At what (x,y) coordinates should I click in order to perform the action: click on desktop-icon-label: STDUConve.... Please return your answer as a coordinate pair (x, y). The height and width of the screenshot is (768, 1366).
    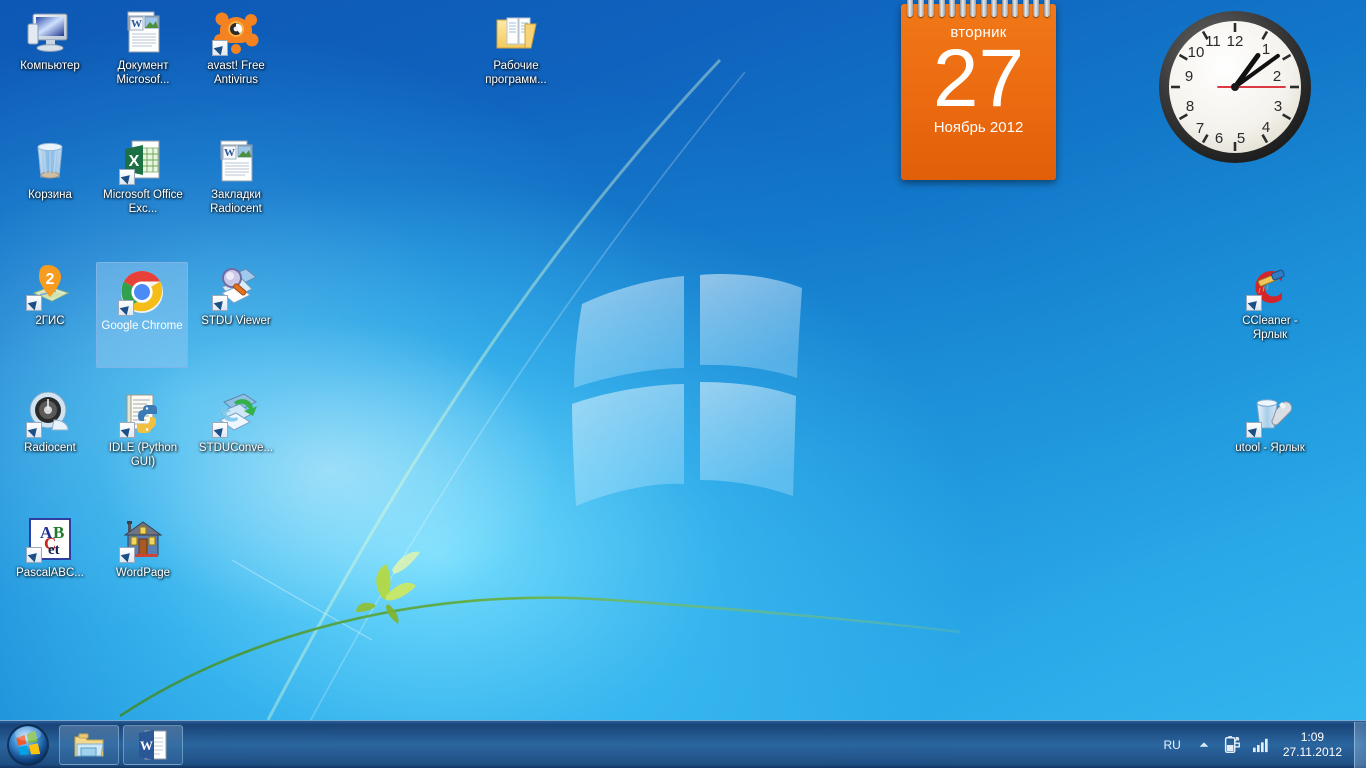
    Looking at the image, I should click on (236, 448).